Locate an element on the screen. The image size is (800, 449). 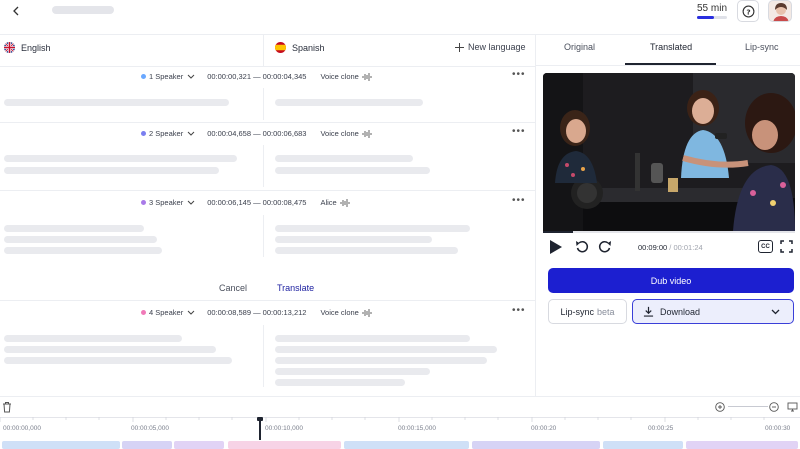
zoom-in-button is located at coordinates (719, 406).